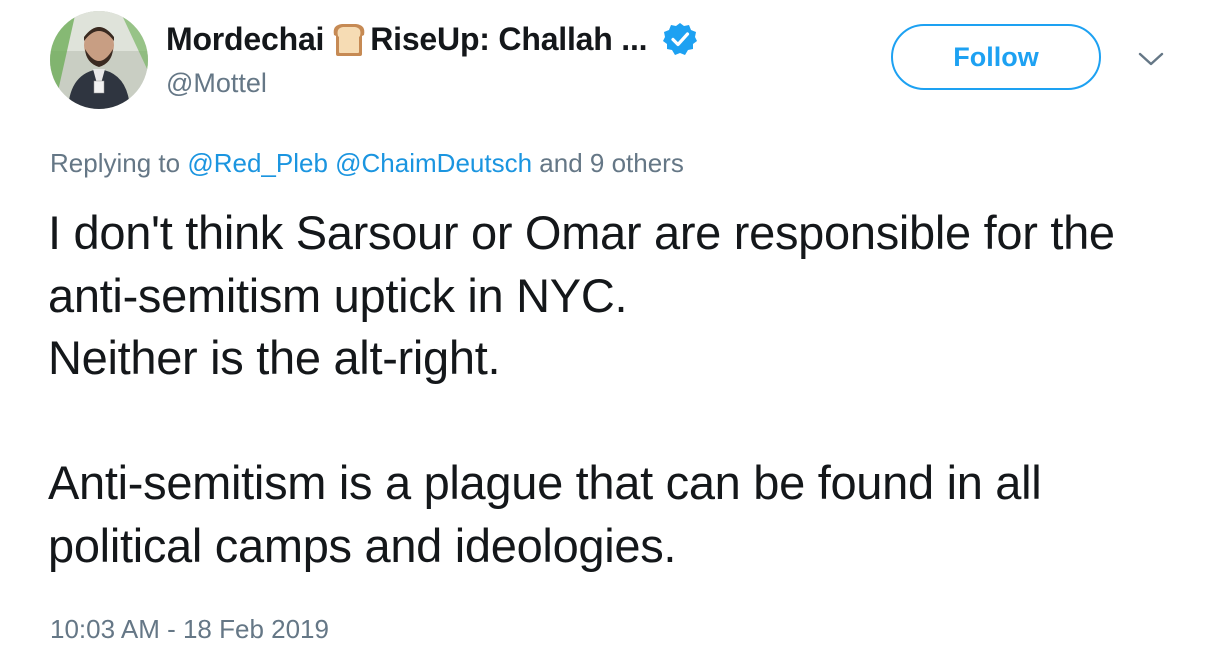 The image size is (1212, 662). I want to click on mention-link: @Red_Pleb, so click(257, 163).